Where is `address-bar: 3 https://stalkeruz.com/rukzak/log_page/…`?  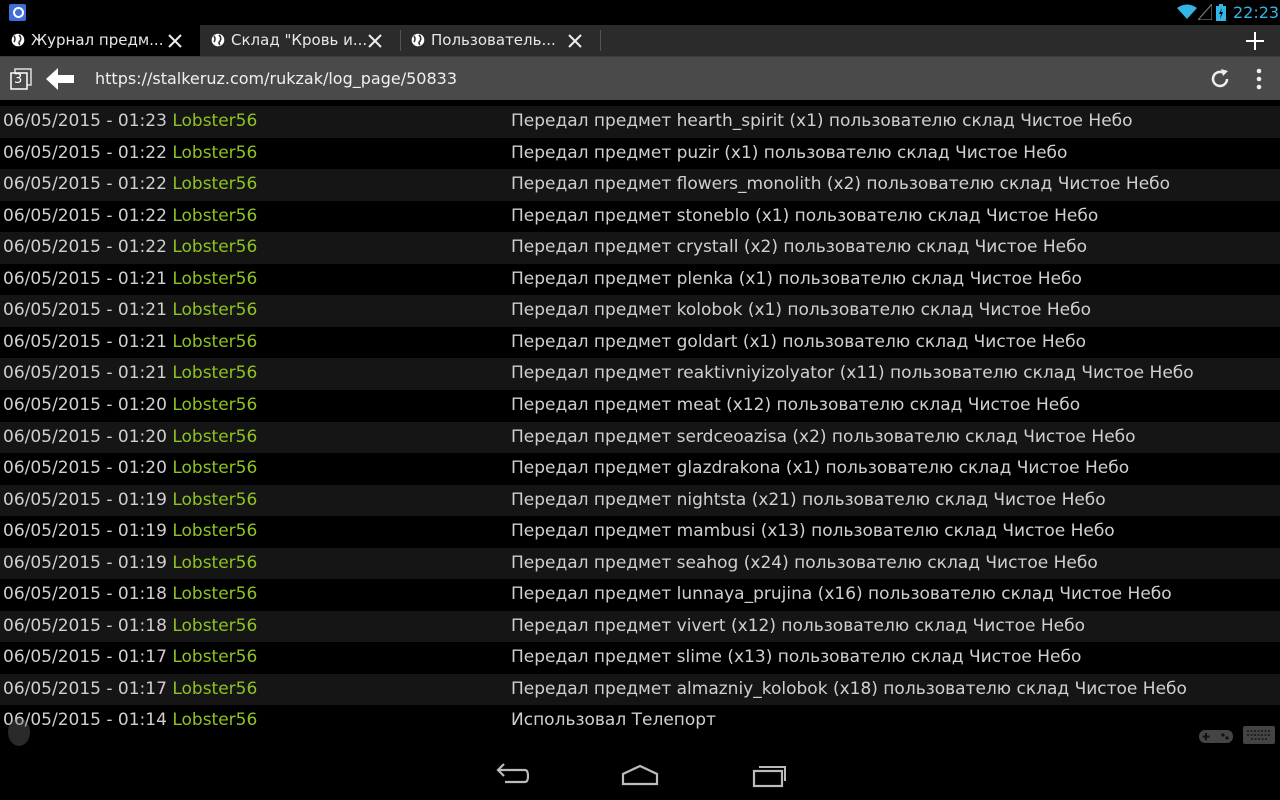 address-bar: 3 https://stalkeruz.com/rukzak/log_page/… is located at coordinates (640, 78).